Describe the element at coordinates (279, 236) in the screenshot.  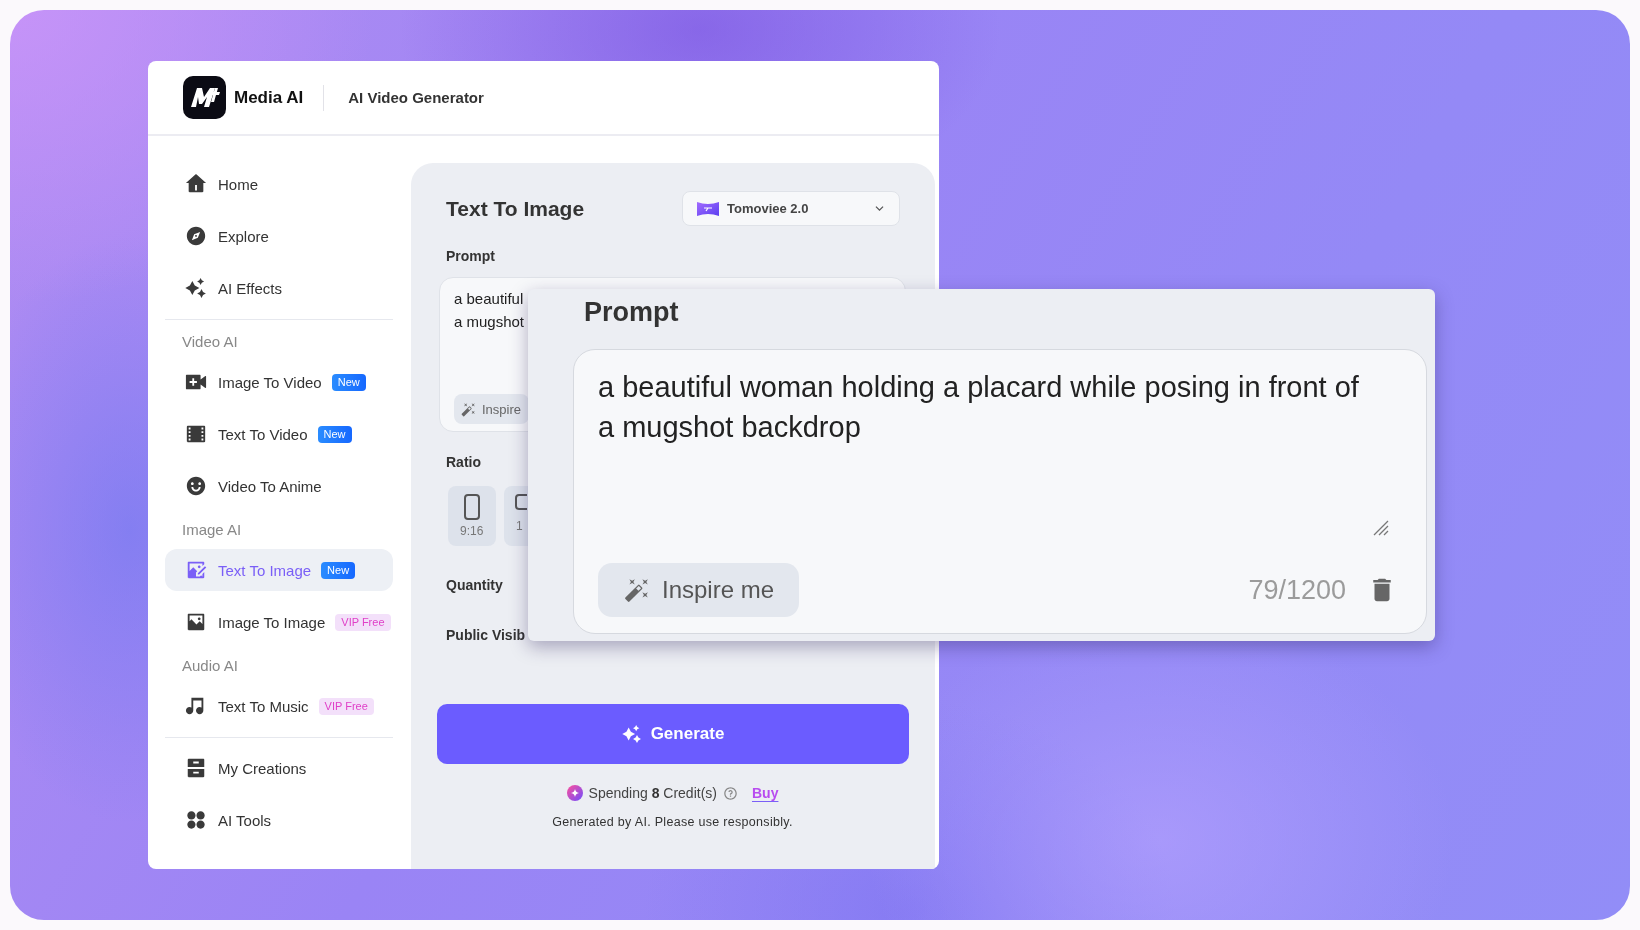
I see `sidebar-item: Explore` at that location.